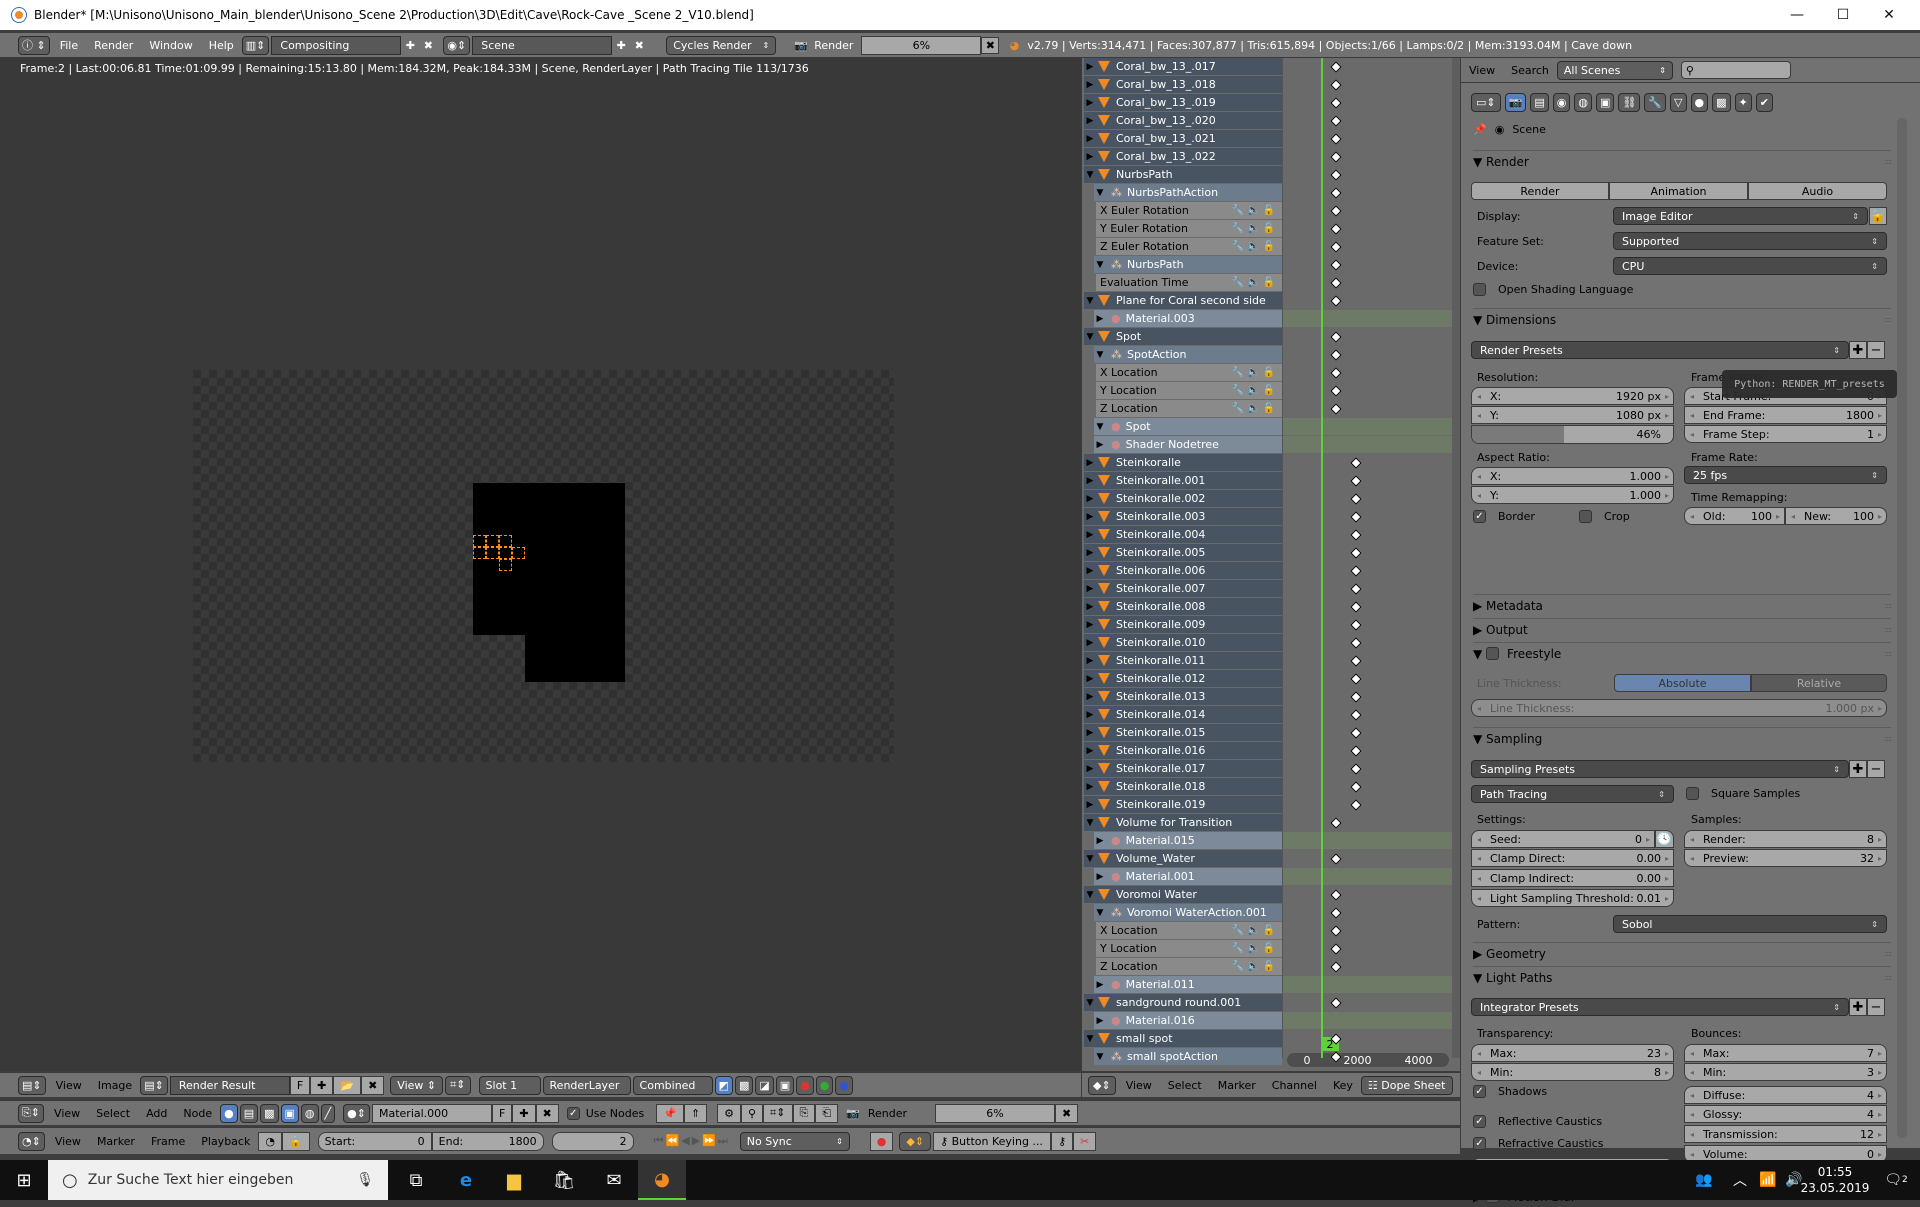 This screenshot has height=1207, width=1920. Describe the element at coordinates (115, 1085) in the screenshot. I see `menu-image: Image` at that location.